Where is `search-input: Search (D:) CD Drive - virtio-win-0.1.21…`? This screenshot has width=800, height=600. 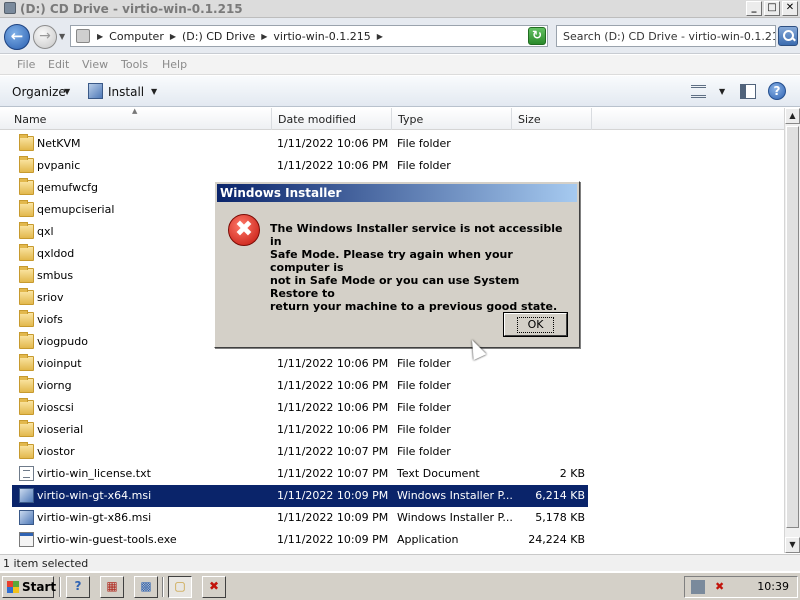
search-input: Search (D:) CD Drive - virtio-win-0.1.21… is located at coordinates (666, 36).